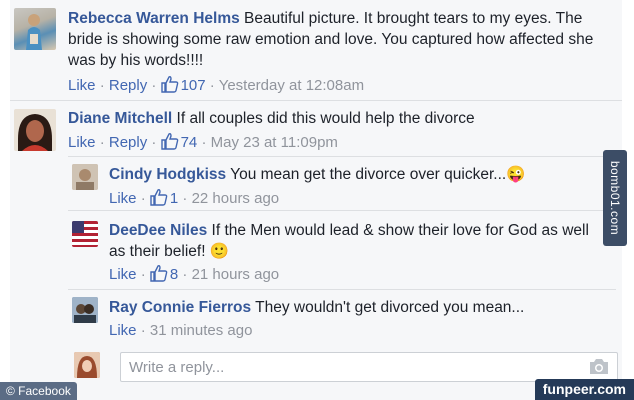  What do you see at coordinates (599, 369) in the screenshot?
I see `camera-icon` at bounding box center [599, 369].